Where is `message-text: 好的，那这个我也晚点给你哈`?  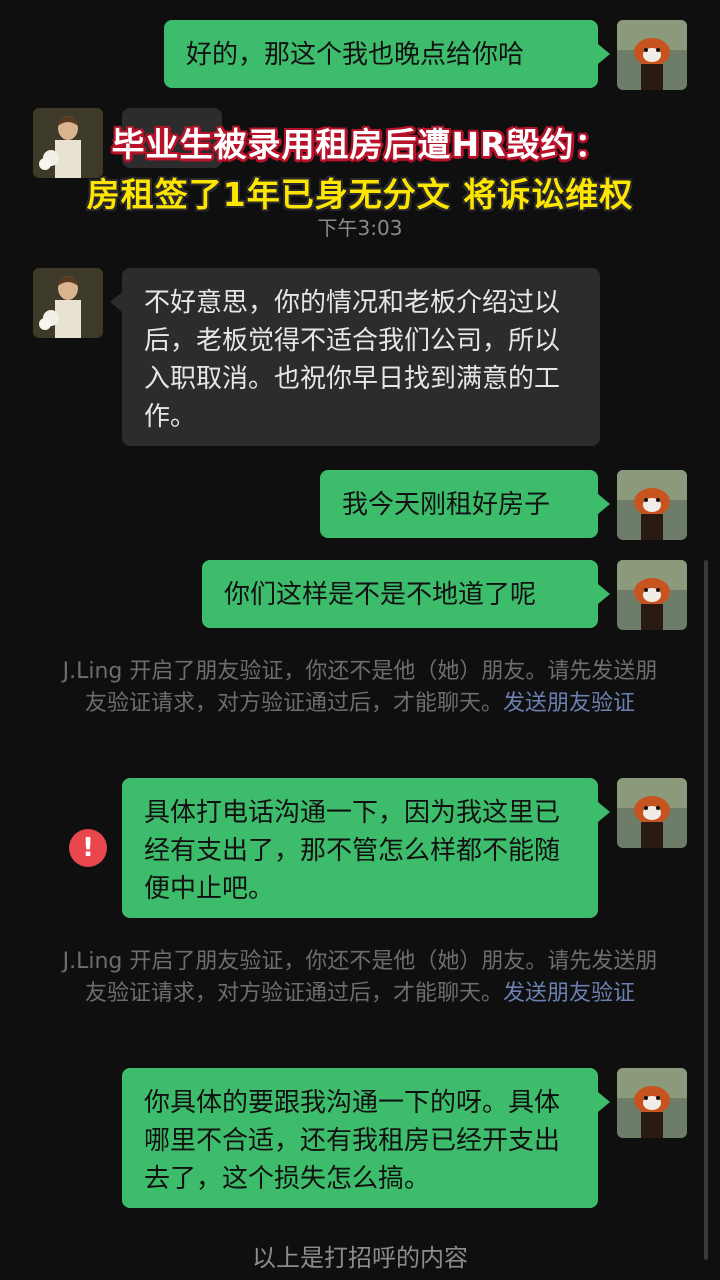
message-text: 好的，那这个我也晚点给你哈 is located at coordinates (355, 55).